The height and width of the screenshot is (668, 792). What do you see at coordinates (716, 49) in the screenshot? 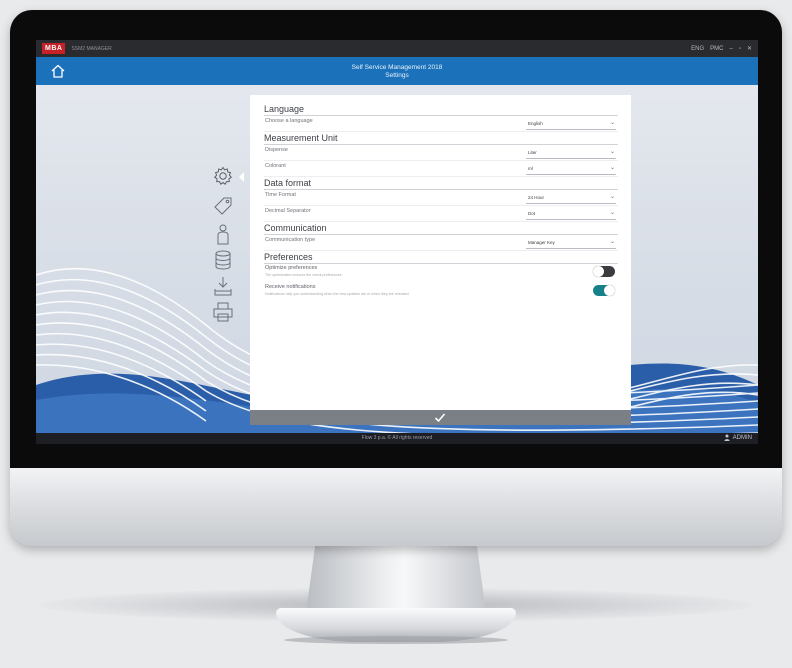
I see `profile-indicator: PMC` at bounding box center [716, 49].